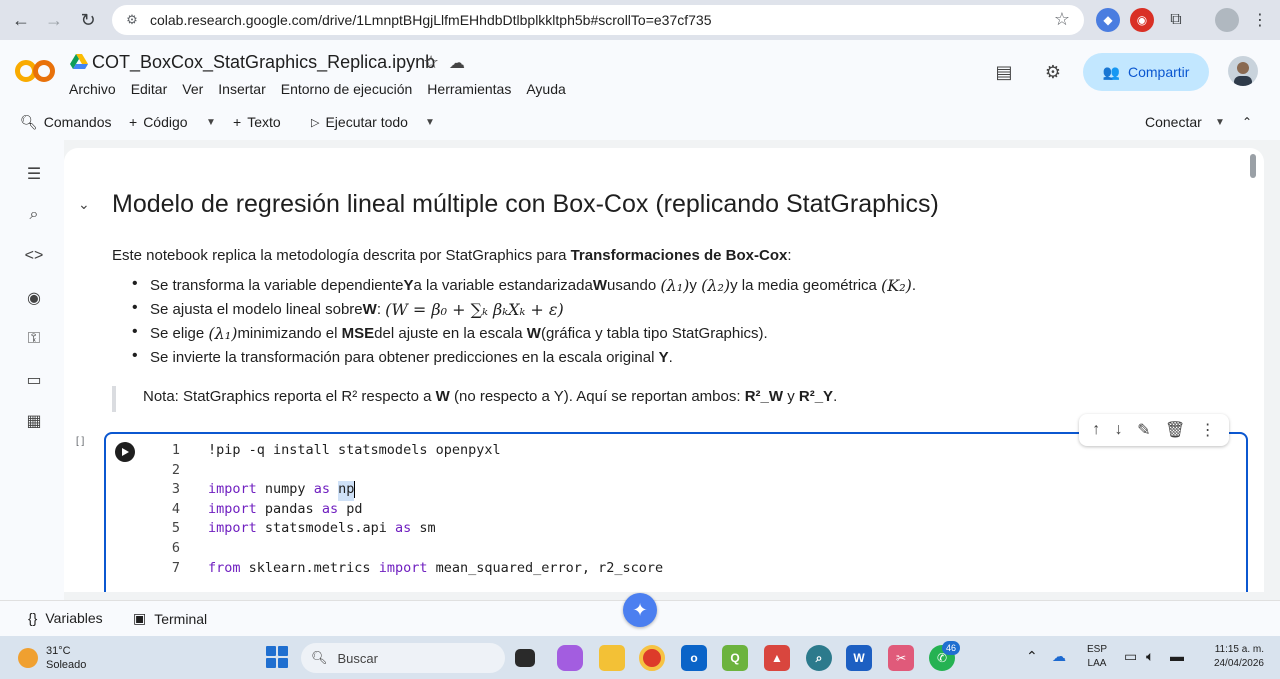 Image resolution: width=1280 pixels, height=679 pixels. What do you see at coordinates (1175, 430) in the screenshot?
I see `delete-trash-icon: 🗑︎` at bounding box center [1175, 430].